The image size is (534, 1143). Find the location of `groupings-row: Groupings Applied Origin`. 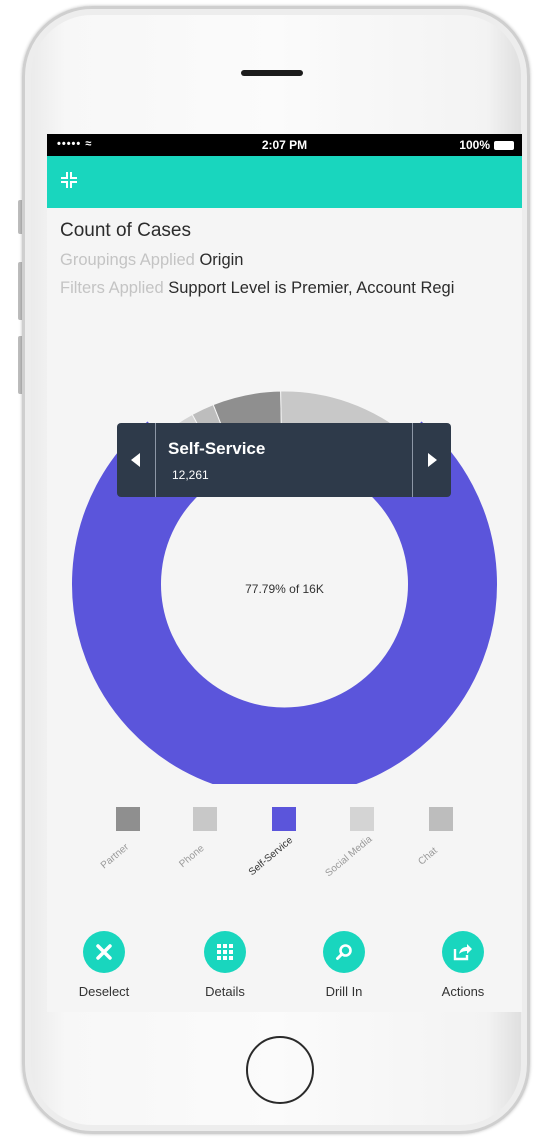

groupings-row: Groupings Applied Origin is located at coordinates (291, 260).